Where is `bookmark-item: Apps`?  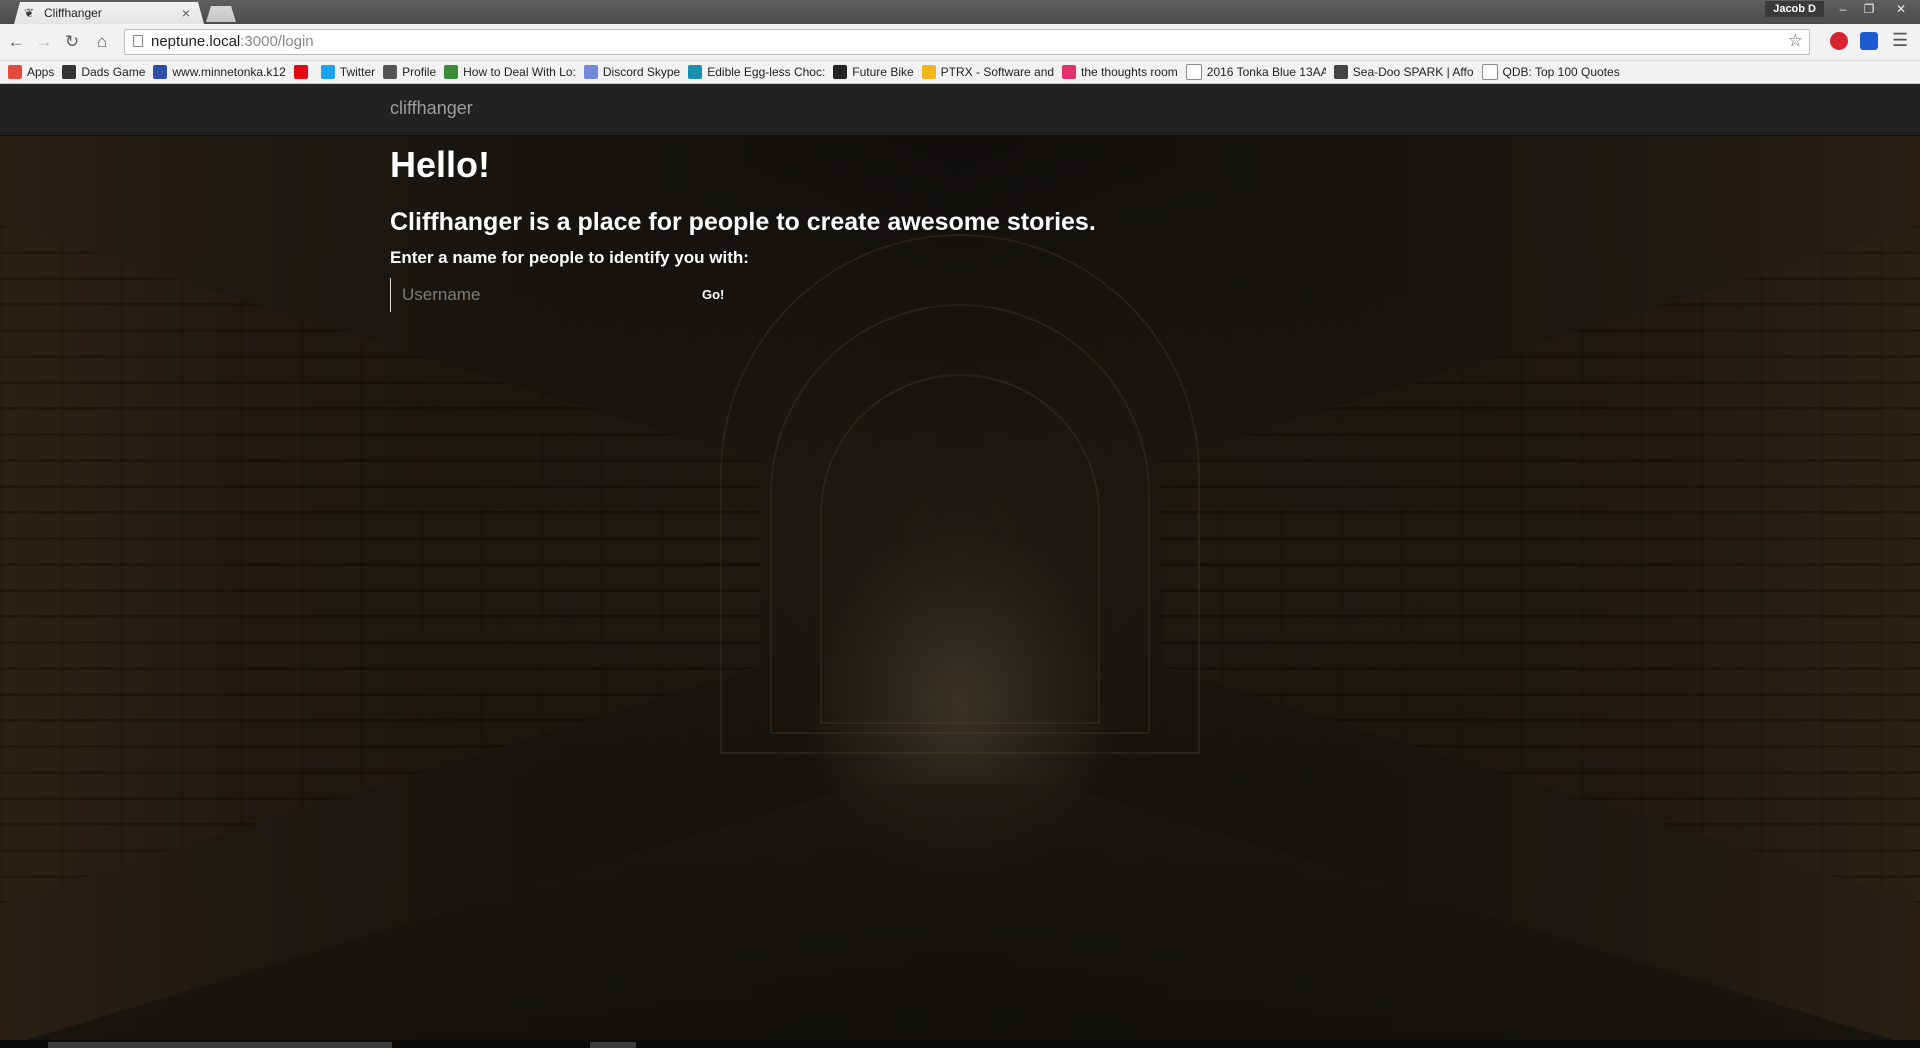 bookmark-item: Apps is located at coordinates (31, 72).